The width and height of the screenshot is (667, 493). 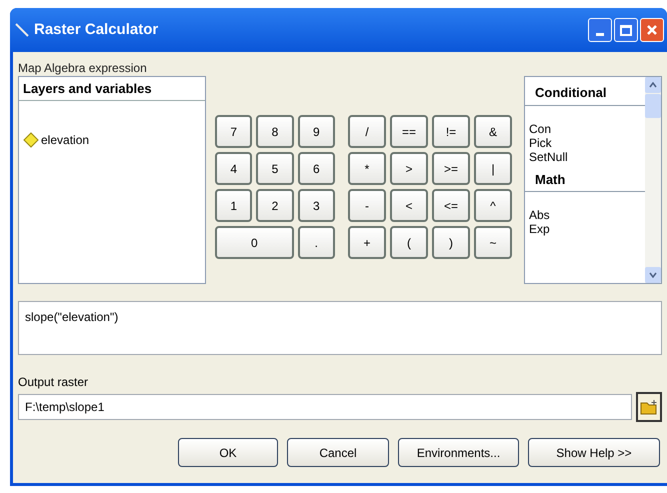 What do you see at coordinates (653, 275) in the screenshot?
I see `scroll-down-icon` at bounding box center [653, 275].